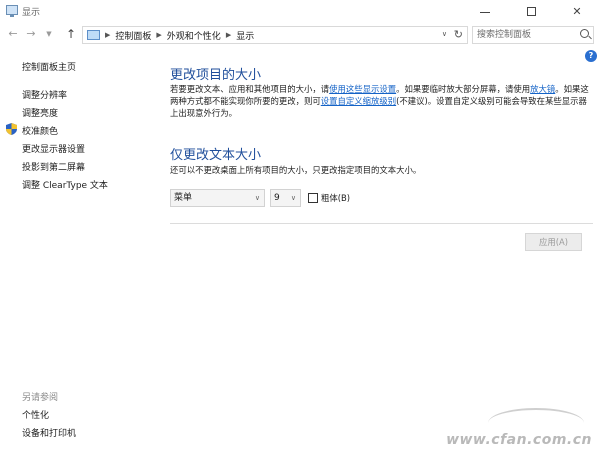  Describe the element at coordinates (358, 101) in the screenshot. I see `custom-scaling-link: 设置自定义缩放级别` at that location.